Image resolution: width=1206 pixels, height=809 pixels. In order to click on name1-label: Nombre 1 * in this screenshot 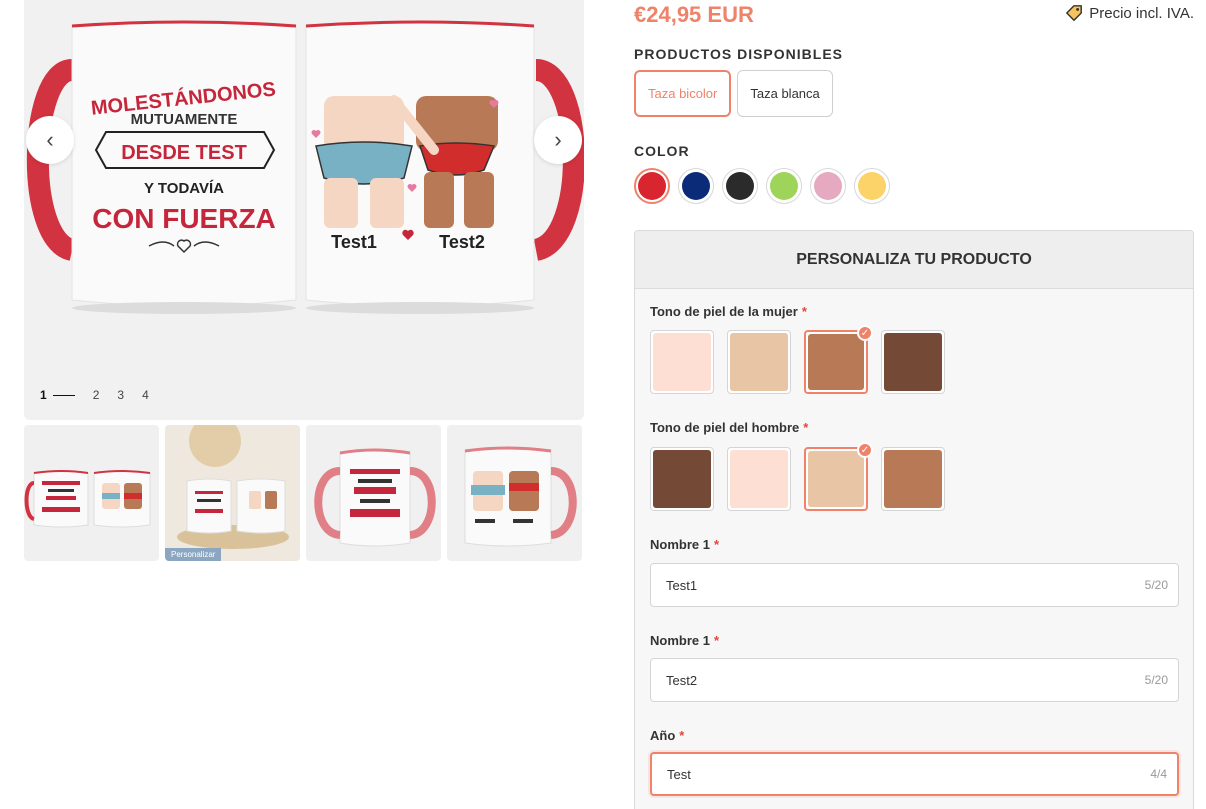, I will do `click(685, 544)`.